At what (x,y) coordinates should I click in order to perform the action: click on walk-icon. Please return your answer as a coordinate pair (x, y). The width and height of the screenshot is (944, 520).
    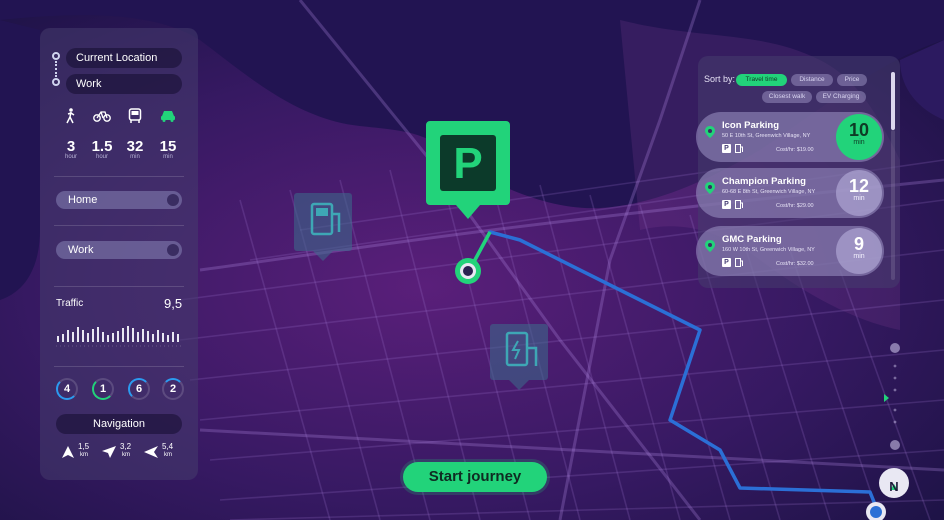
    Looking at the image, I should click on (71, 119).